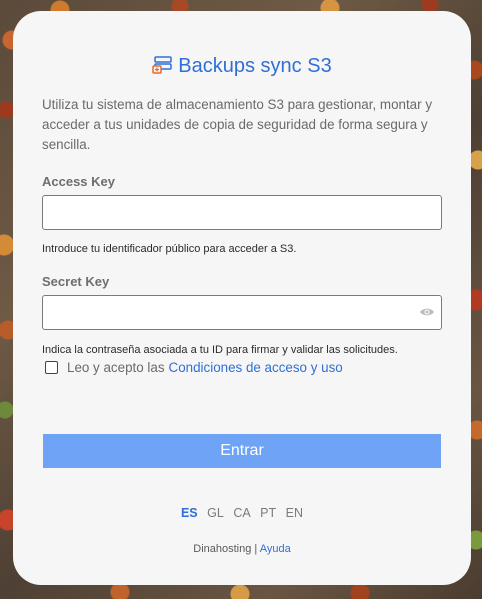 This screenshot has height=599, width=482. What do you see at coordinates (222, 549) in the screenshot?
I see `footer-brand: Dinahosting` at bounding box center [222, 549].